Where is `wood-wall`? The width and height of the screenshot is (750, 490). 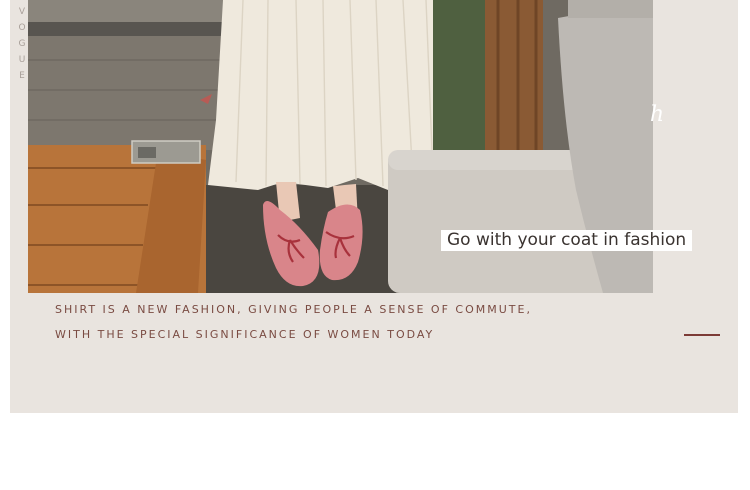
wood-wall is located at coordinates (513, 75).